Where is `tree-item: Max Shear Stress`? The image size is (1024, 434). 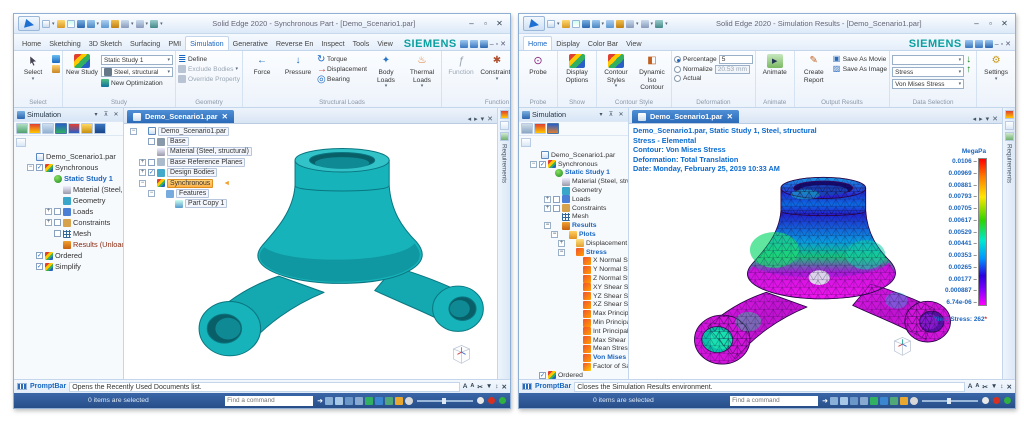 tree-item: Max Shear Stress is located at coordinates (574, 340).